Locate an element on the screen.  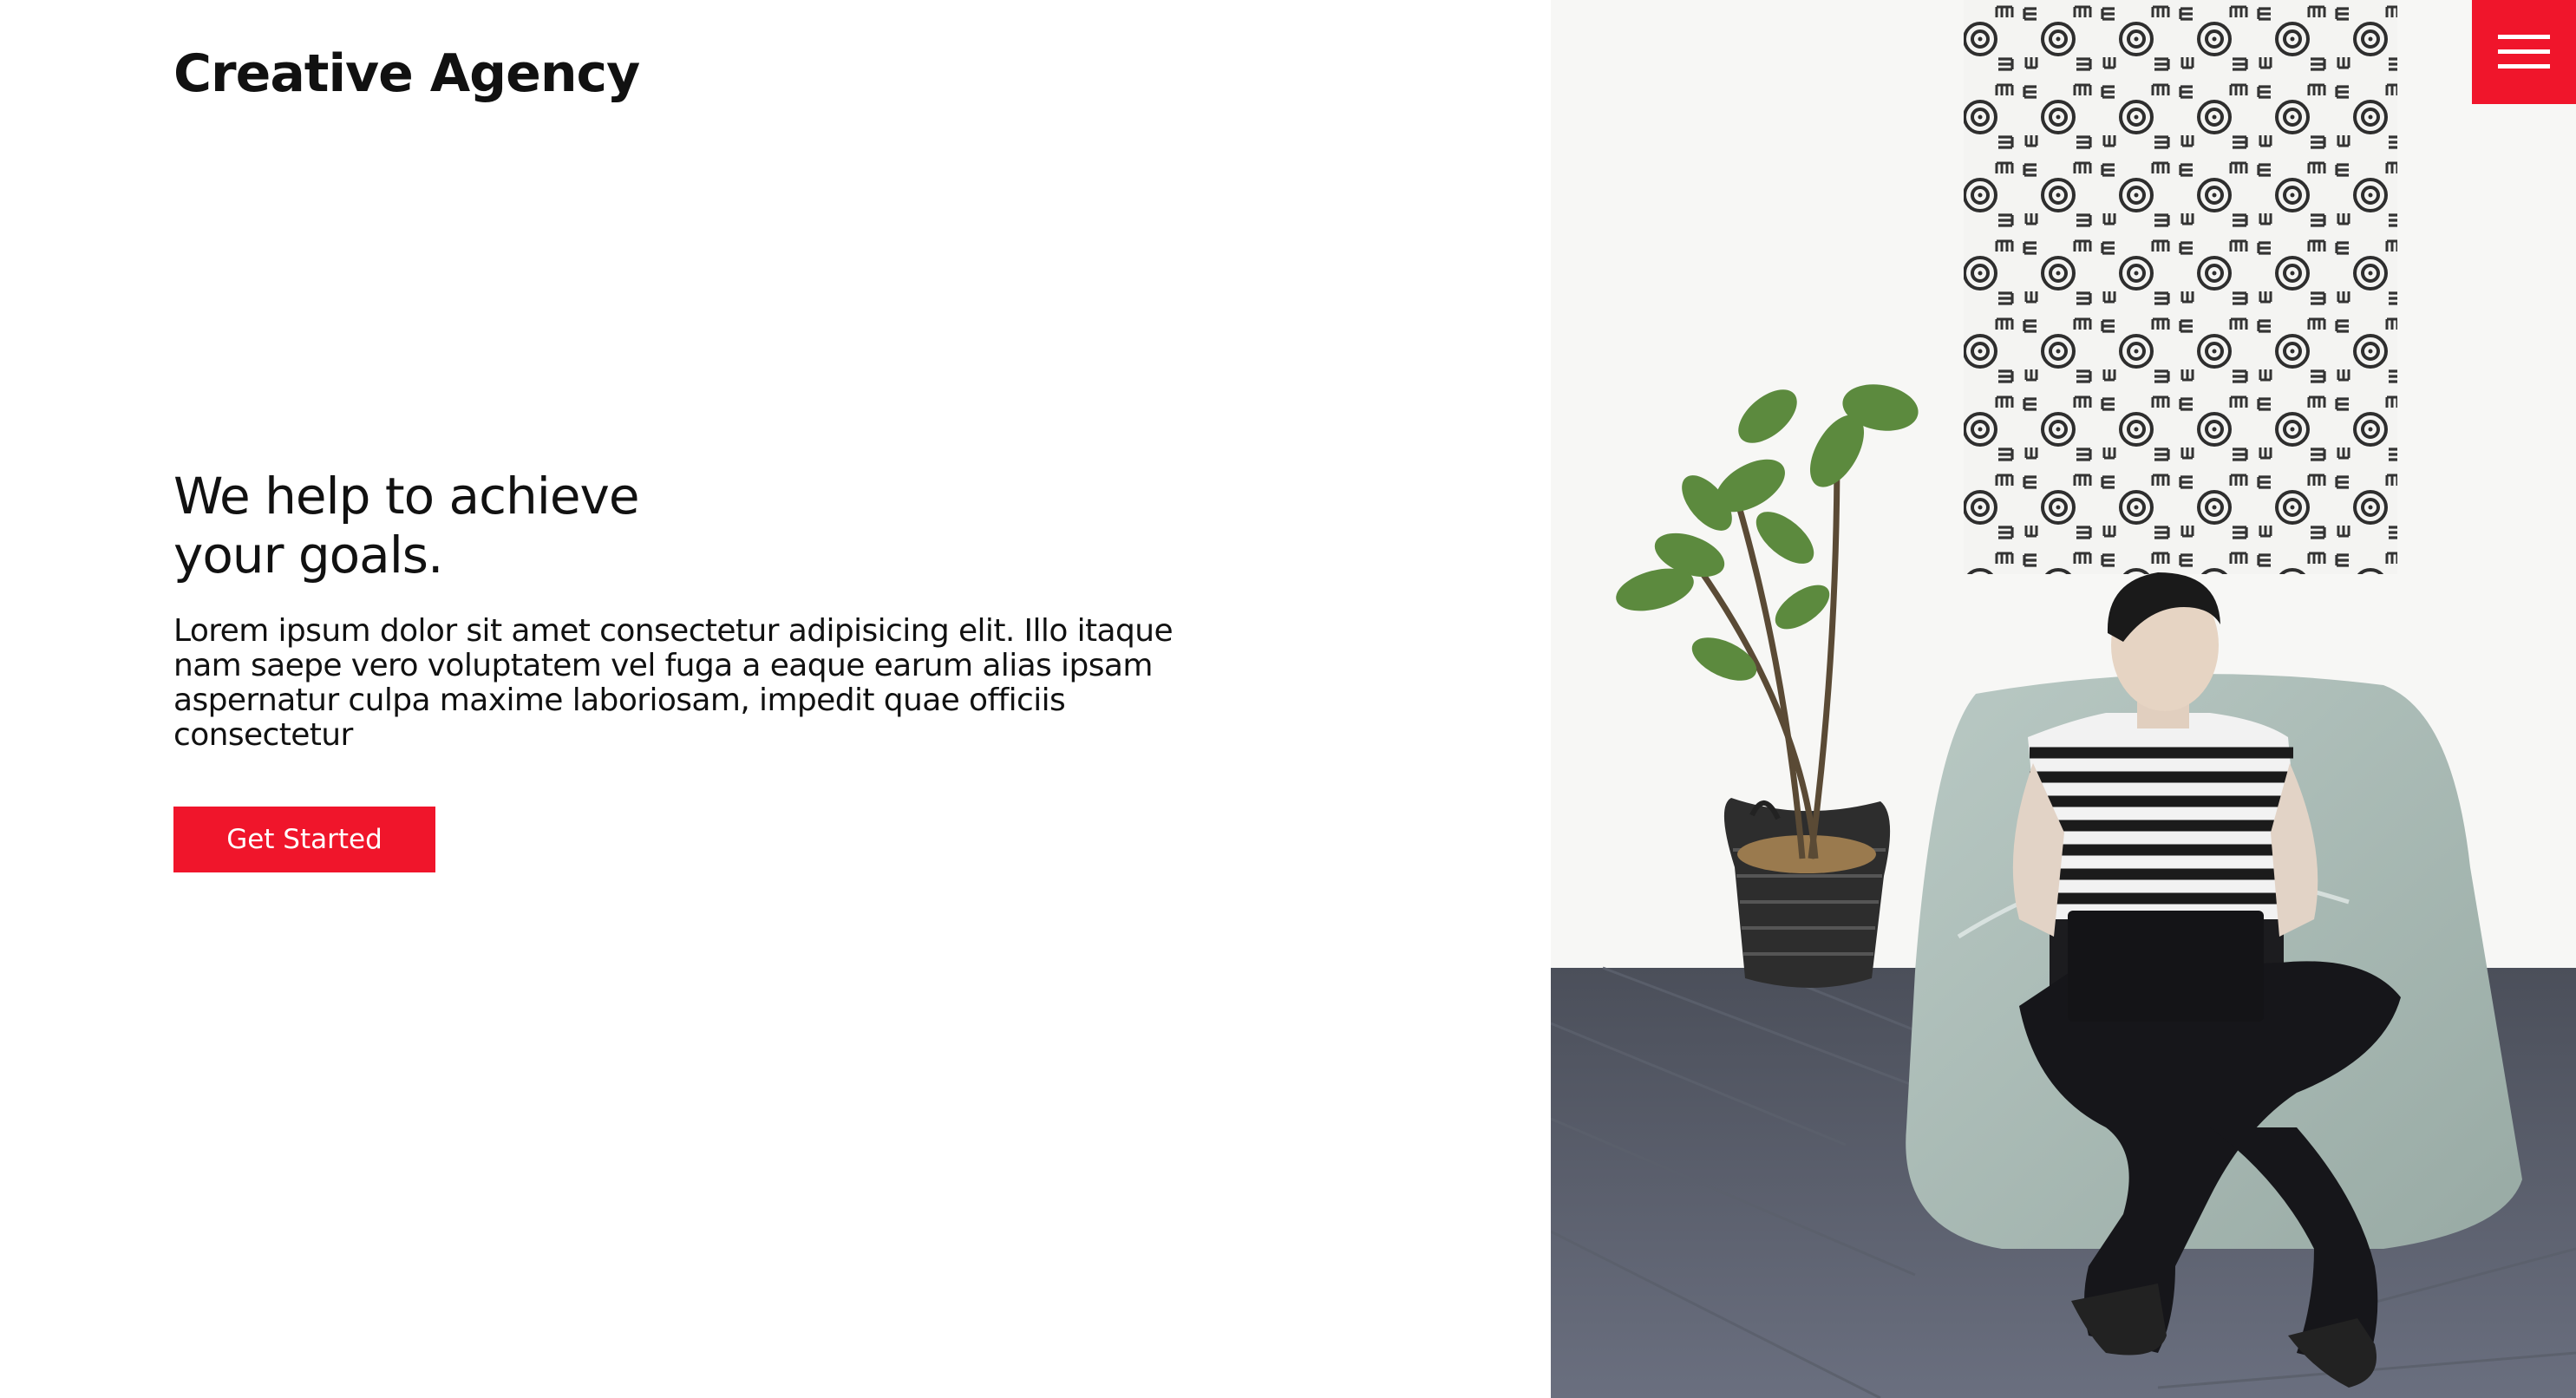
hero-headline: We help to achieve your goals. is located at coordinates (451, 526).